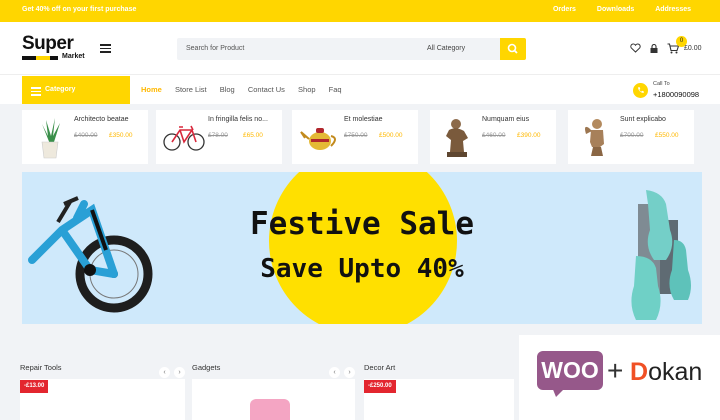  What do you see at coordinates (635, 48) in the screenshot?
I see `heart-icon` at bounding box center [635, 48].